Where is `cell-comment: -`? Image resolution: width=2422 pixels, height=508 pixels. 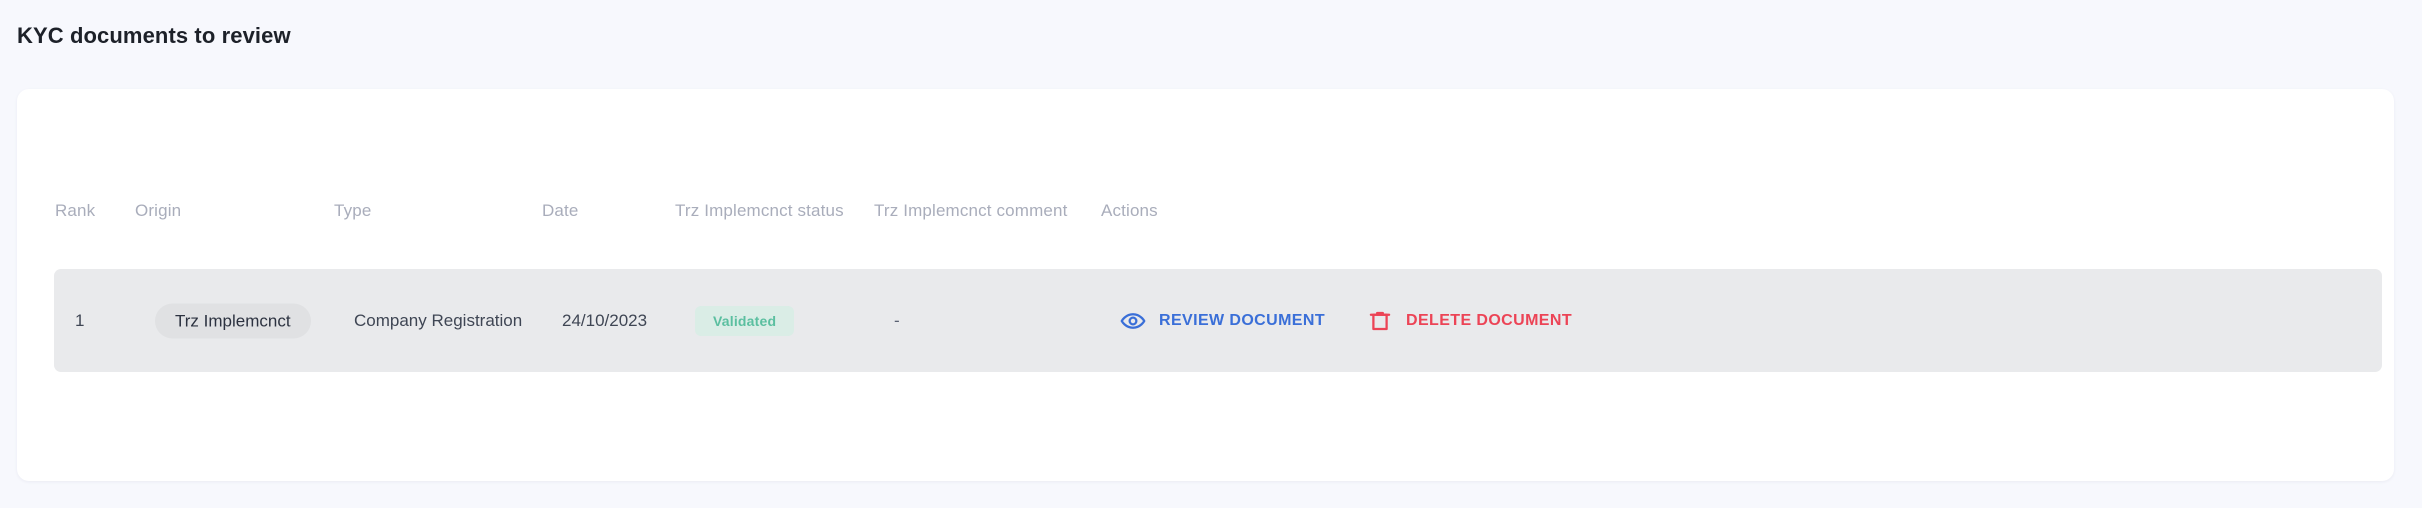
cell-comment: - is located at coordinates (897, 320).